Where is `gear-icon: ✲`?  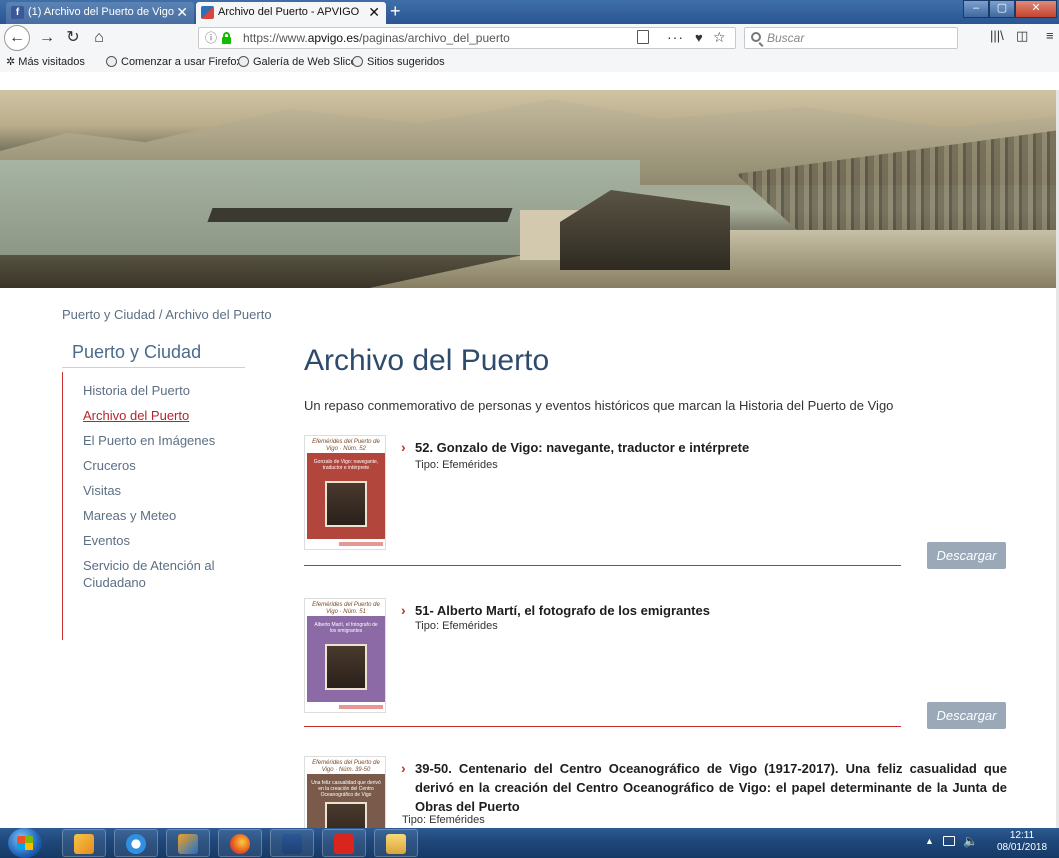
gear-icon: ✲ is located at coordinates (11, 62).